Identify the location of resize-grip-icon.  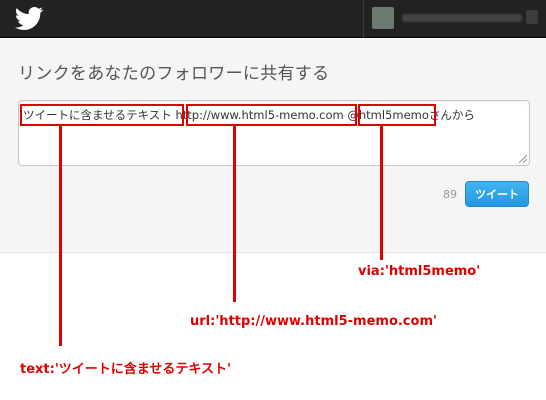
(523, 159).